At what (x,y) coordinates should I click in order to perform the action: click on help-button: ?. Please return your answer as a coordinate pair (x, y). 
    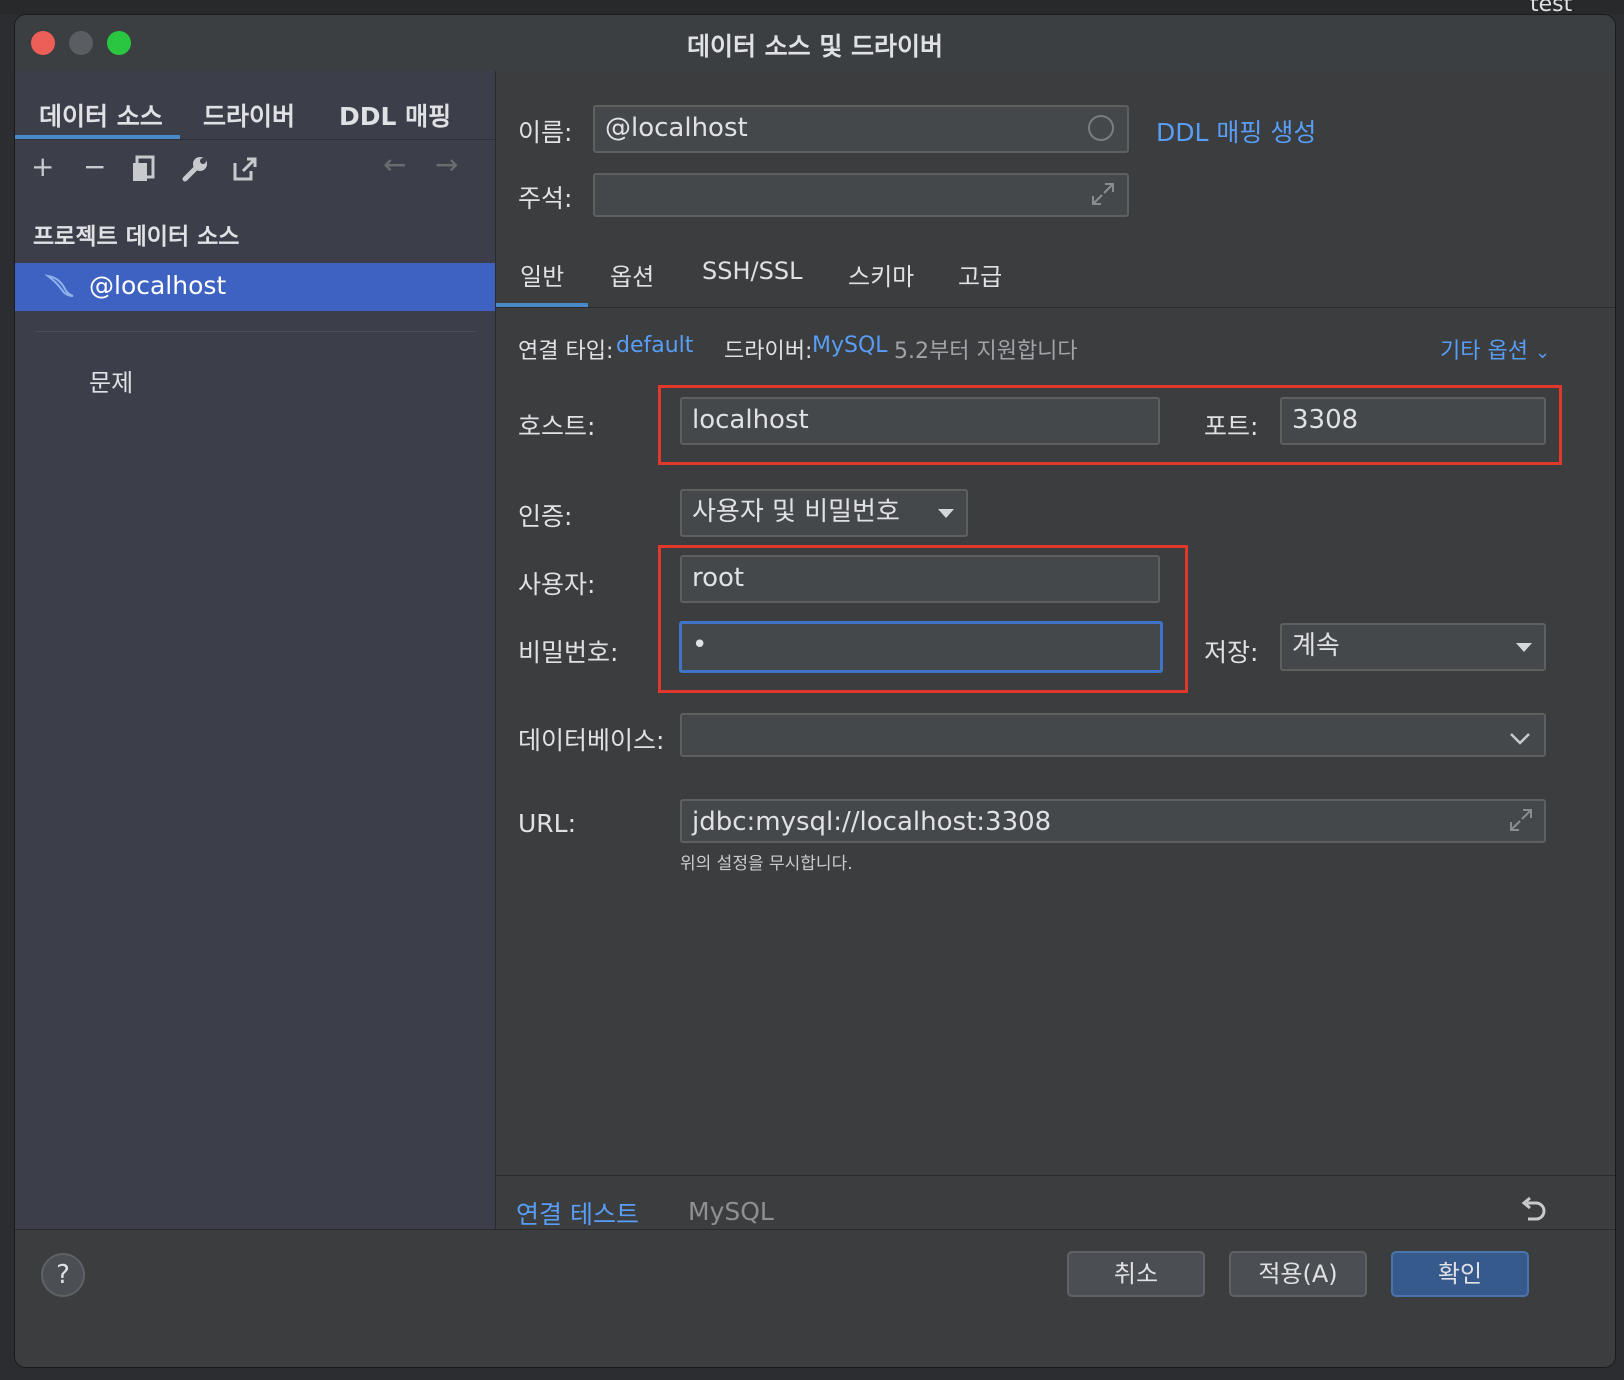
    Looking at the image, I should click on (63, 1275).